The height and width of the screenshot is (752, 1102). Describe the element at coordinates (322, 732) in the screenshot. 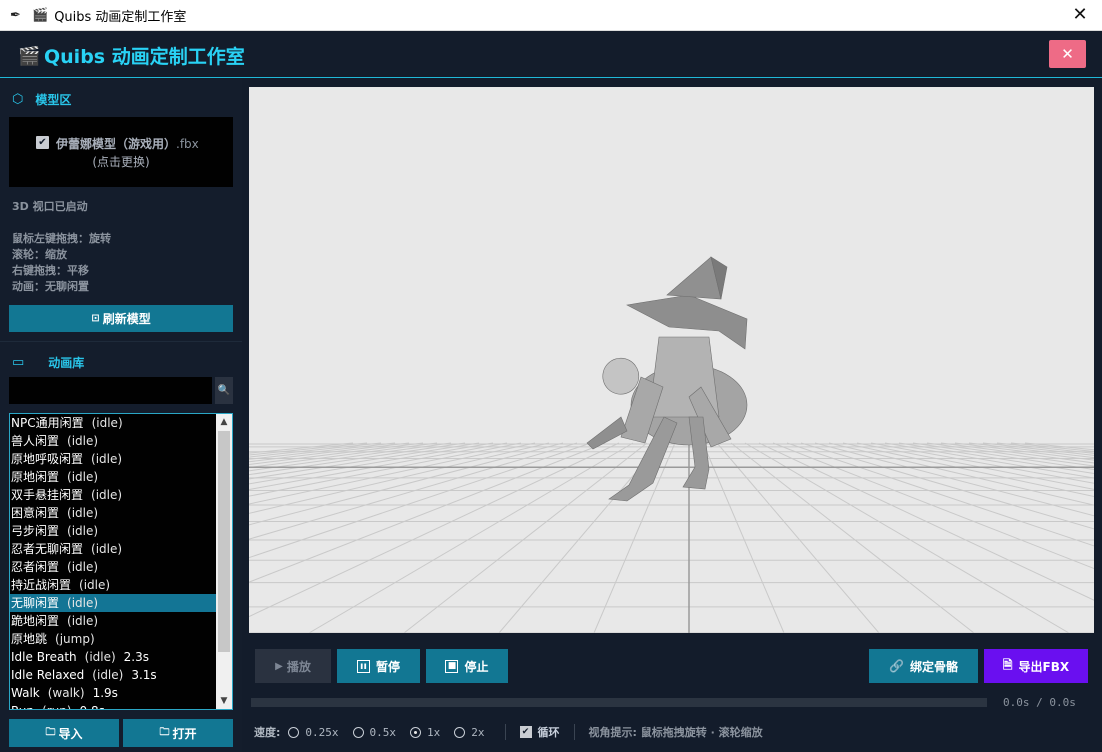

I see `speed-option-label: 0.25x` at that location.